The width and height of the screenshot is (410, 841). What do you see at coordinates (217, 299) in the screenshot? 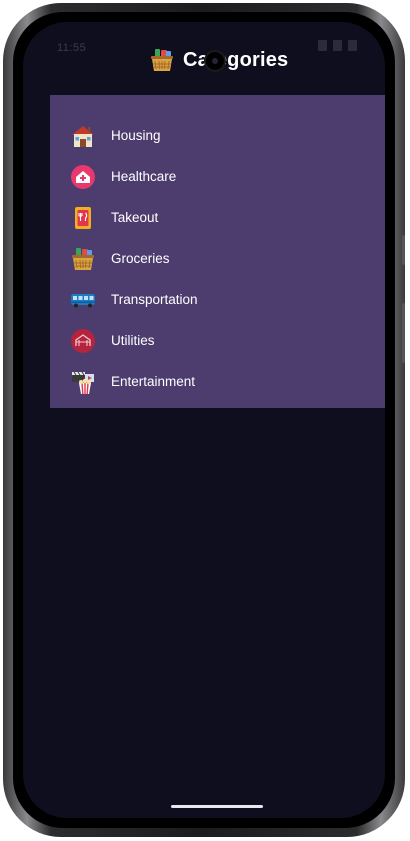
I see `category-item-transportation: Transportation` at bounding box center [217, 299].